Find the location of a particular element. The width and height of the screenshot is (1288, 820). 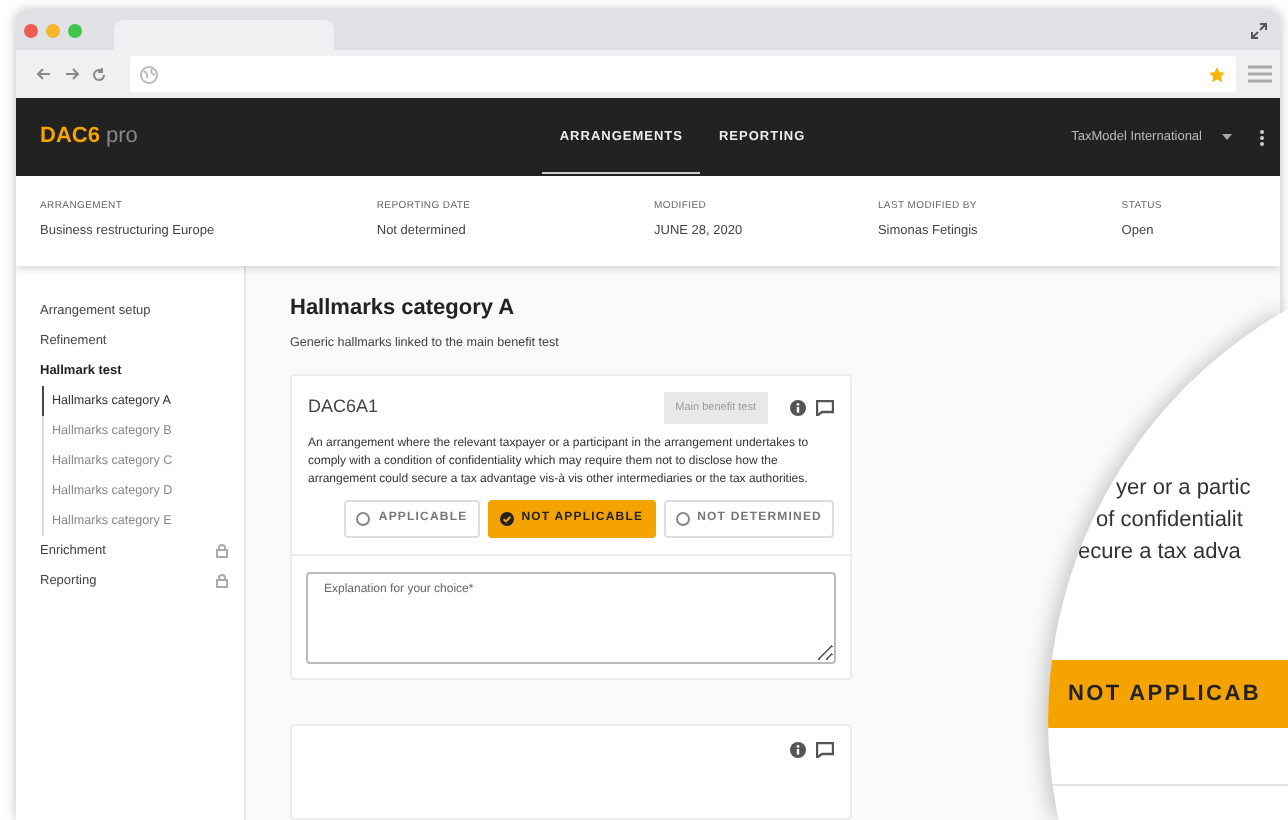

menu-icon is located at coordinates (1260, 74).